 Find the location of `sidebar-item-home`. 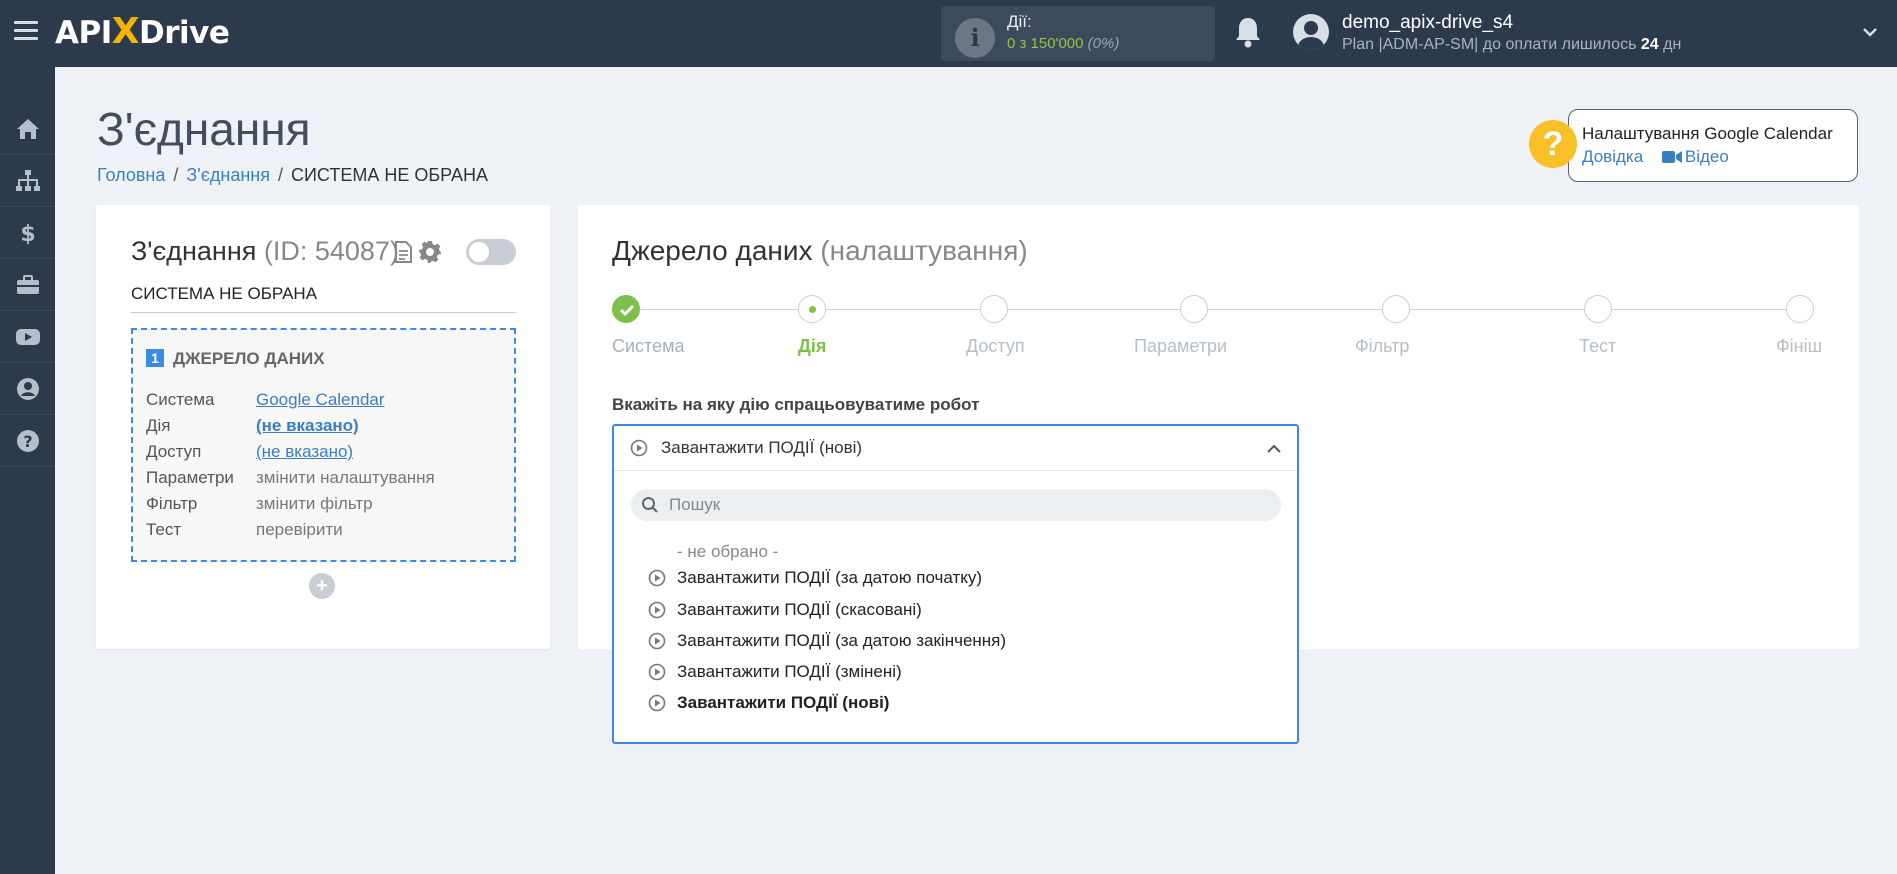

sidebar-item-home is located at coordinates (27, 129).